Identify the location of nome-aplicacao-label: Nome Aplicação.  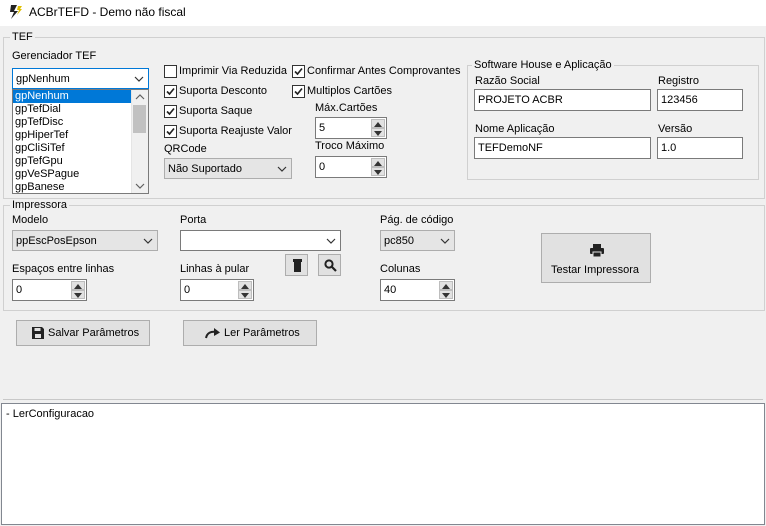
(515, 129).